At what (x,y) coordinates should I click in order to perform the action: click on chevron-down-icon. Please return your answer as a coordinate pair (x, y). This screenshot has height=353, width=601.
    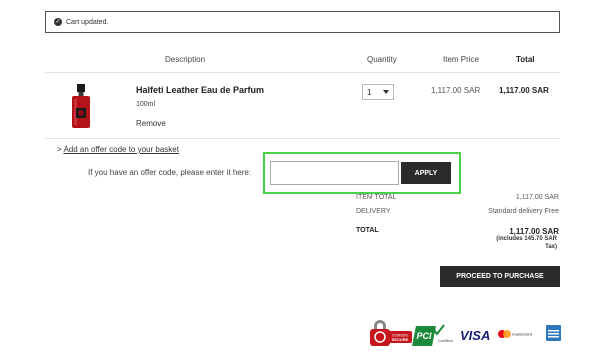
    Looking at the image, I should click on (386, 92).